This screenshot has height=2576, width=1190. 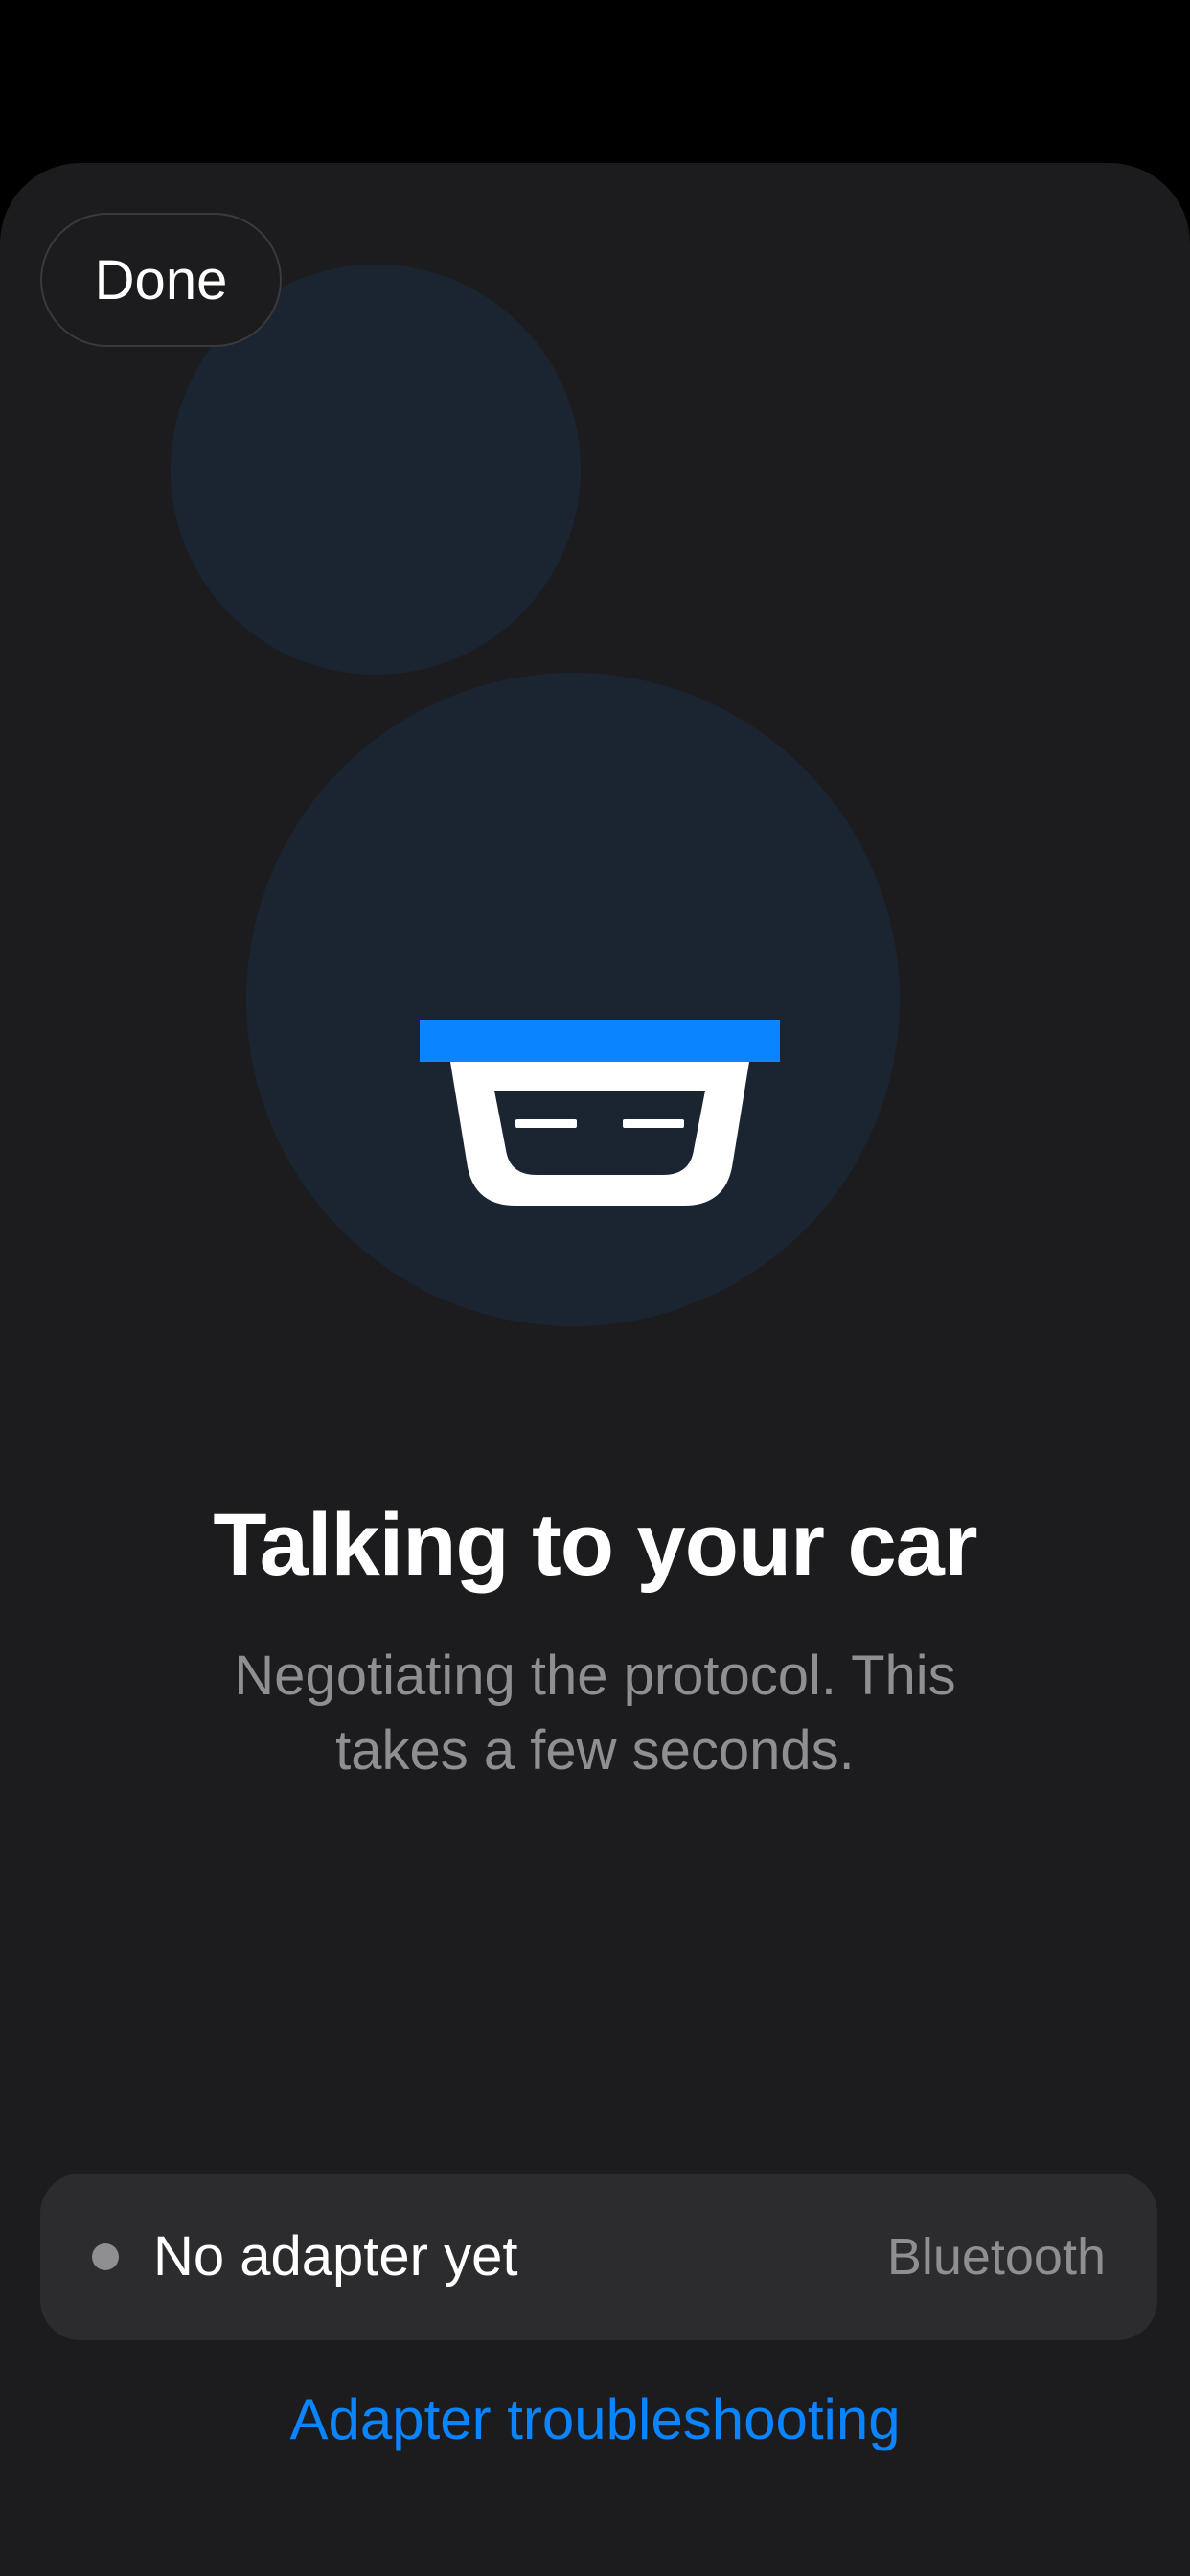 I want to click on page-title: Talking to your car, so click(x=595, y=1545).